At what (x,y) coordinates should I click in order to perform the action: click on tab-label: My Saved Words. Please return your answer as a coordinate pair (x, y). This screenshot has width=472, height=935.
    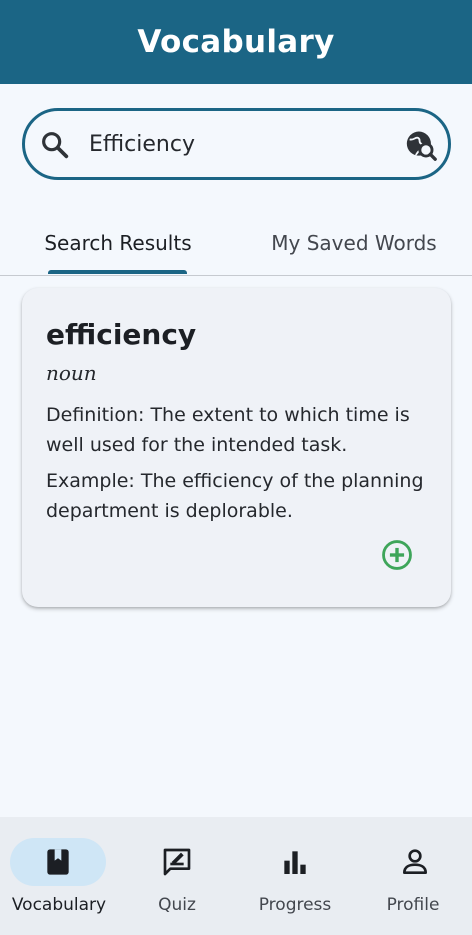
    Looking at the image, I should click on (354, 243).